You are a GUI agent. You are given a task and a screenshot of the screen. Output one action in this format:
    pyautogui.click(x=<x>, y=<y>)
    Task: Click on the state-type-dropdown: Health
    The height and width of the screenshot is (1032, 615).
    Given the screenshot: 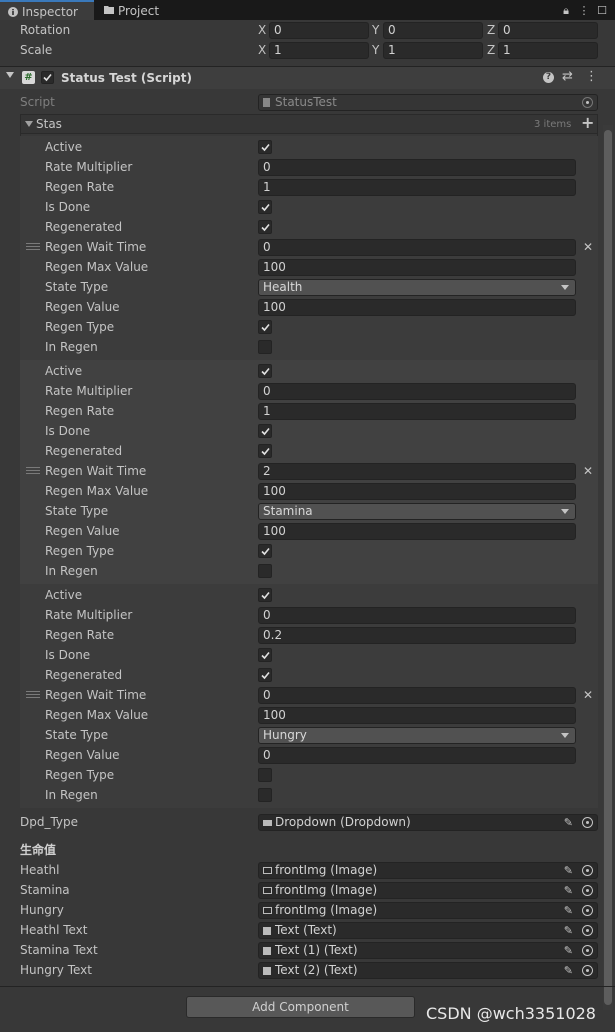 What is the action you would take?
    pyautogui.click(x=417, y=287)
    